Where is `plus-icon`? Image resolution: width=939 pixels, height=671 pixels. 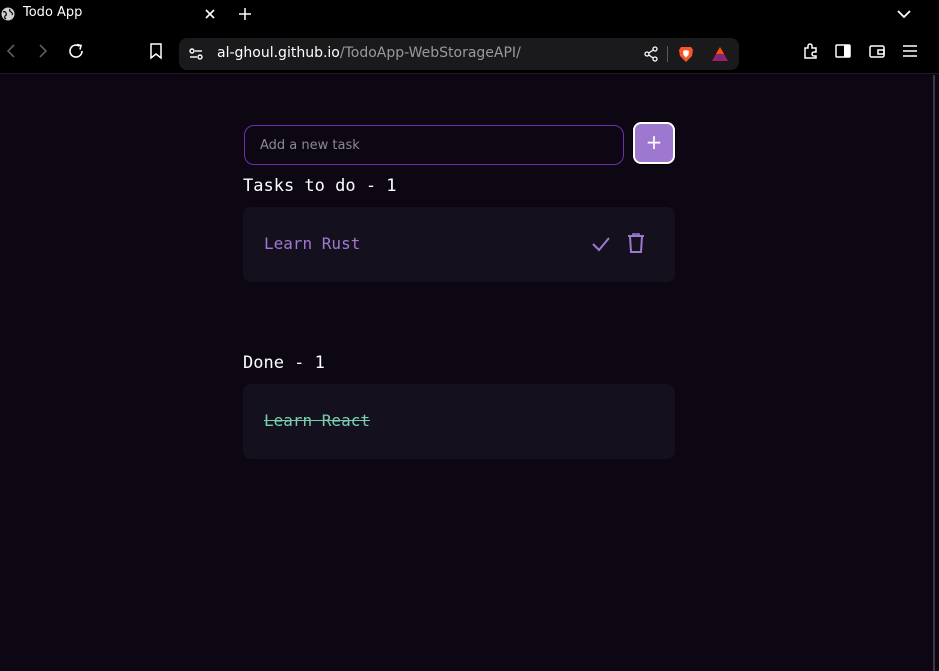
plus-icon is located at coordinates (245, 14).